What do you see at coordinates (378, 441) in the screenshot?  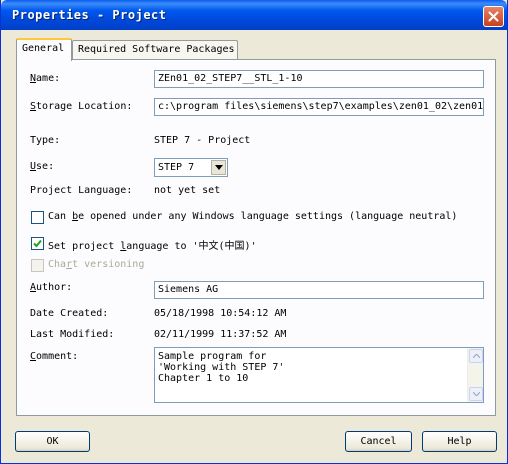 I see `cancel-button: Cancel` at bounding box center [378, 441].